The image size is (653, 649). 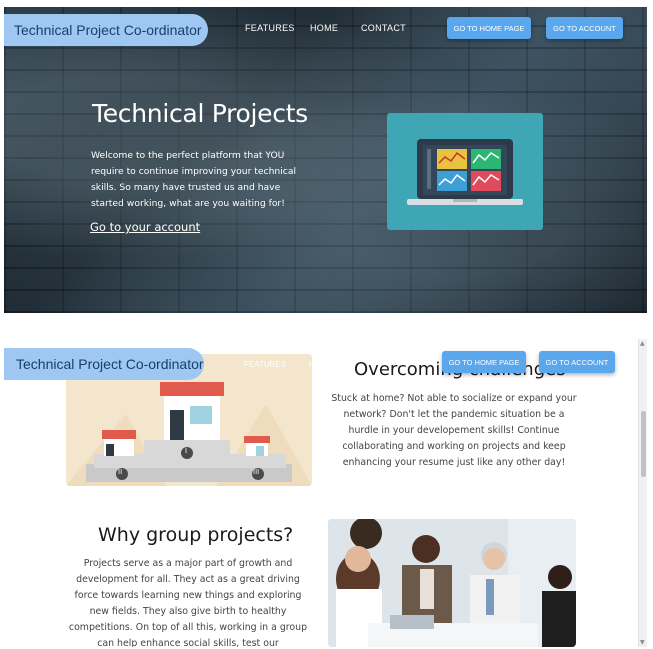 What do you see at coordinates (145, 227) in the screenshot?
I see `go-to-account-link: Go to your account` at bounding box center [145, 227].